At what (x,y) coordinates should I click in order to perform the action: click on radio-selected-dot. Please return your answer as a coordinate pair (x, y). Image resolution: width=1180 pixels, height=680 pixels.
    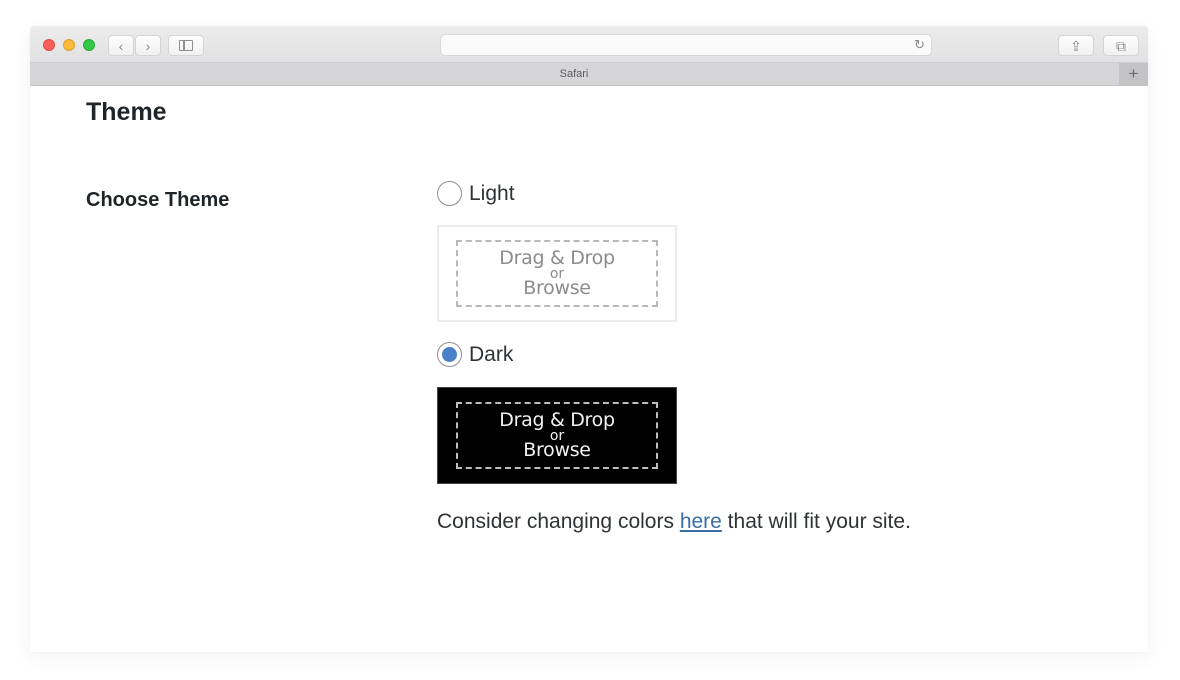
    Looking at the image, I should click on (449, 354).